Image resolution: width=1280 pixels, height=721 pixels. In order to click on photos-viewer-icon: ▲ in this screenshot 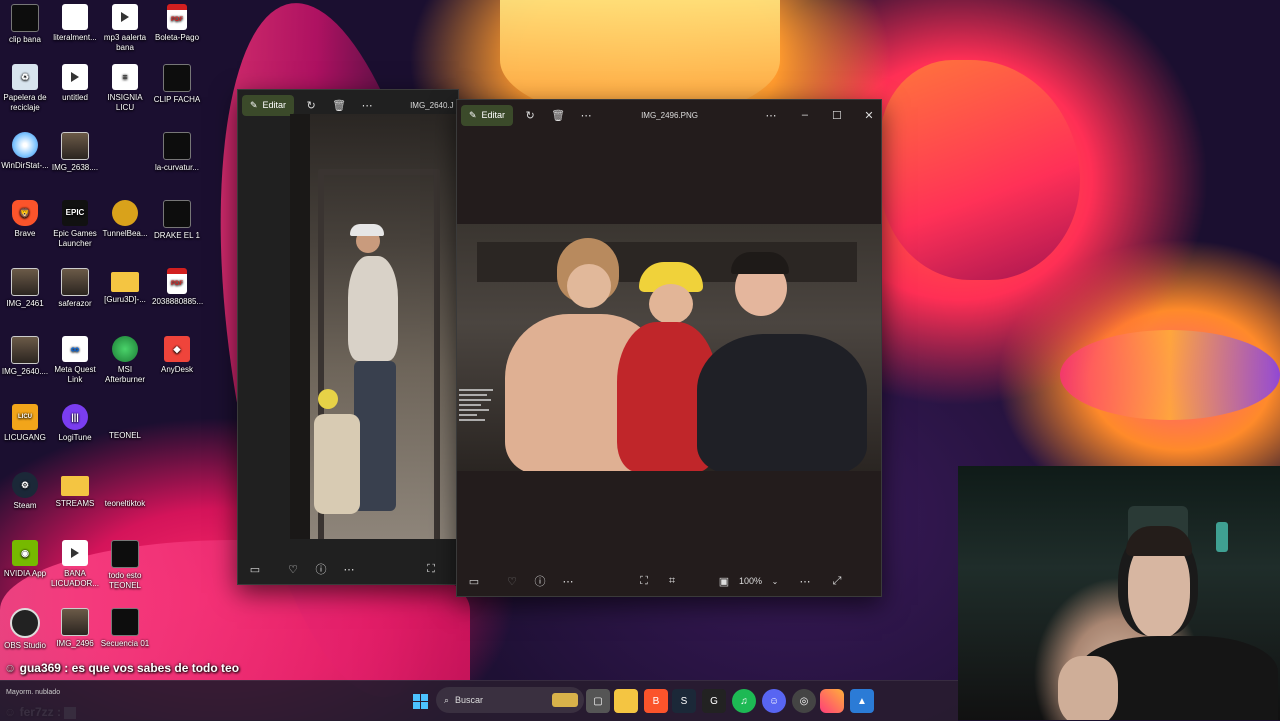, I will do `click(862, 701)`.